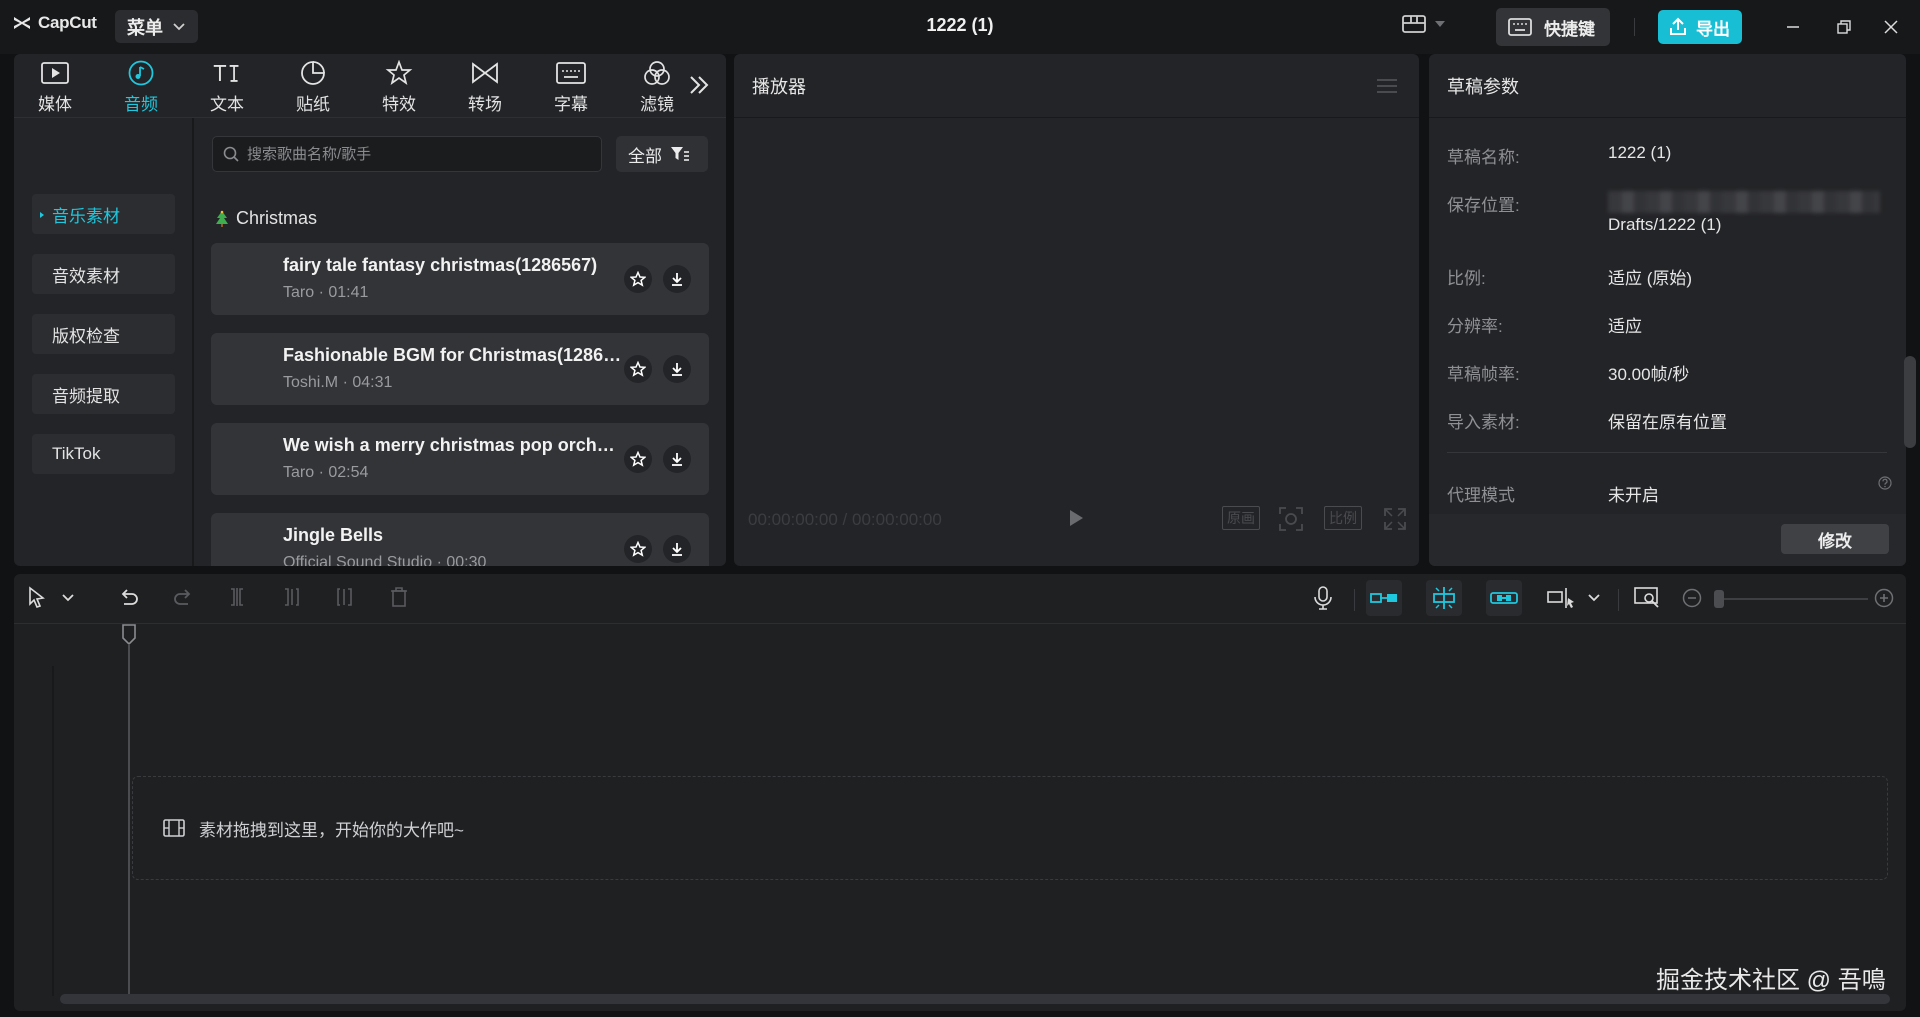 This screenshot has height=1017, width=1920. I want to click on proxy-help-button, so click(1885, 483).